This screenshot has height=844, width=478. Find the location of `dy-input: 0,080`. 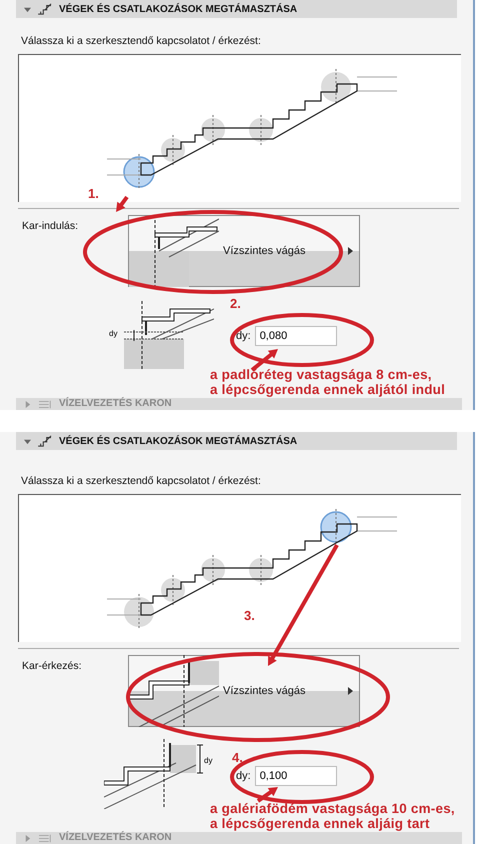

dy-input: 0,080 is located at coordinates (295, 336).